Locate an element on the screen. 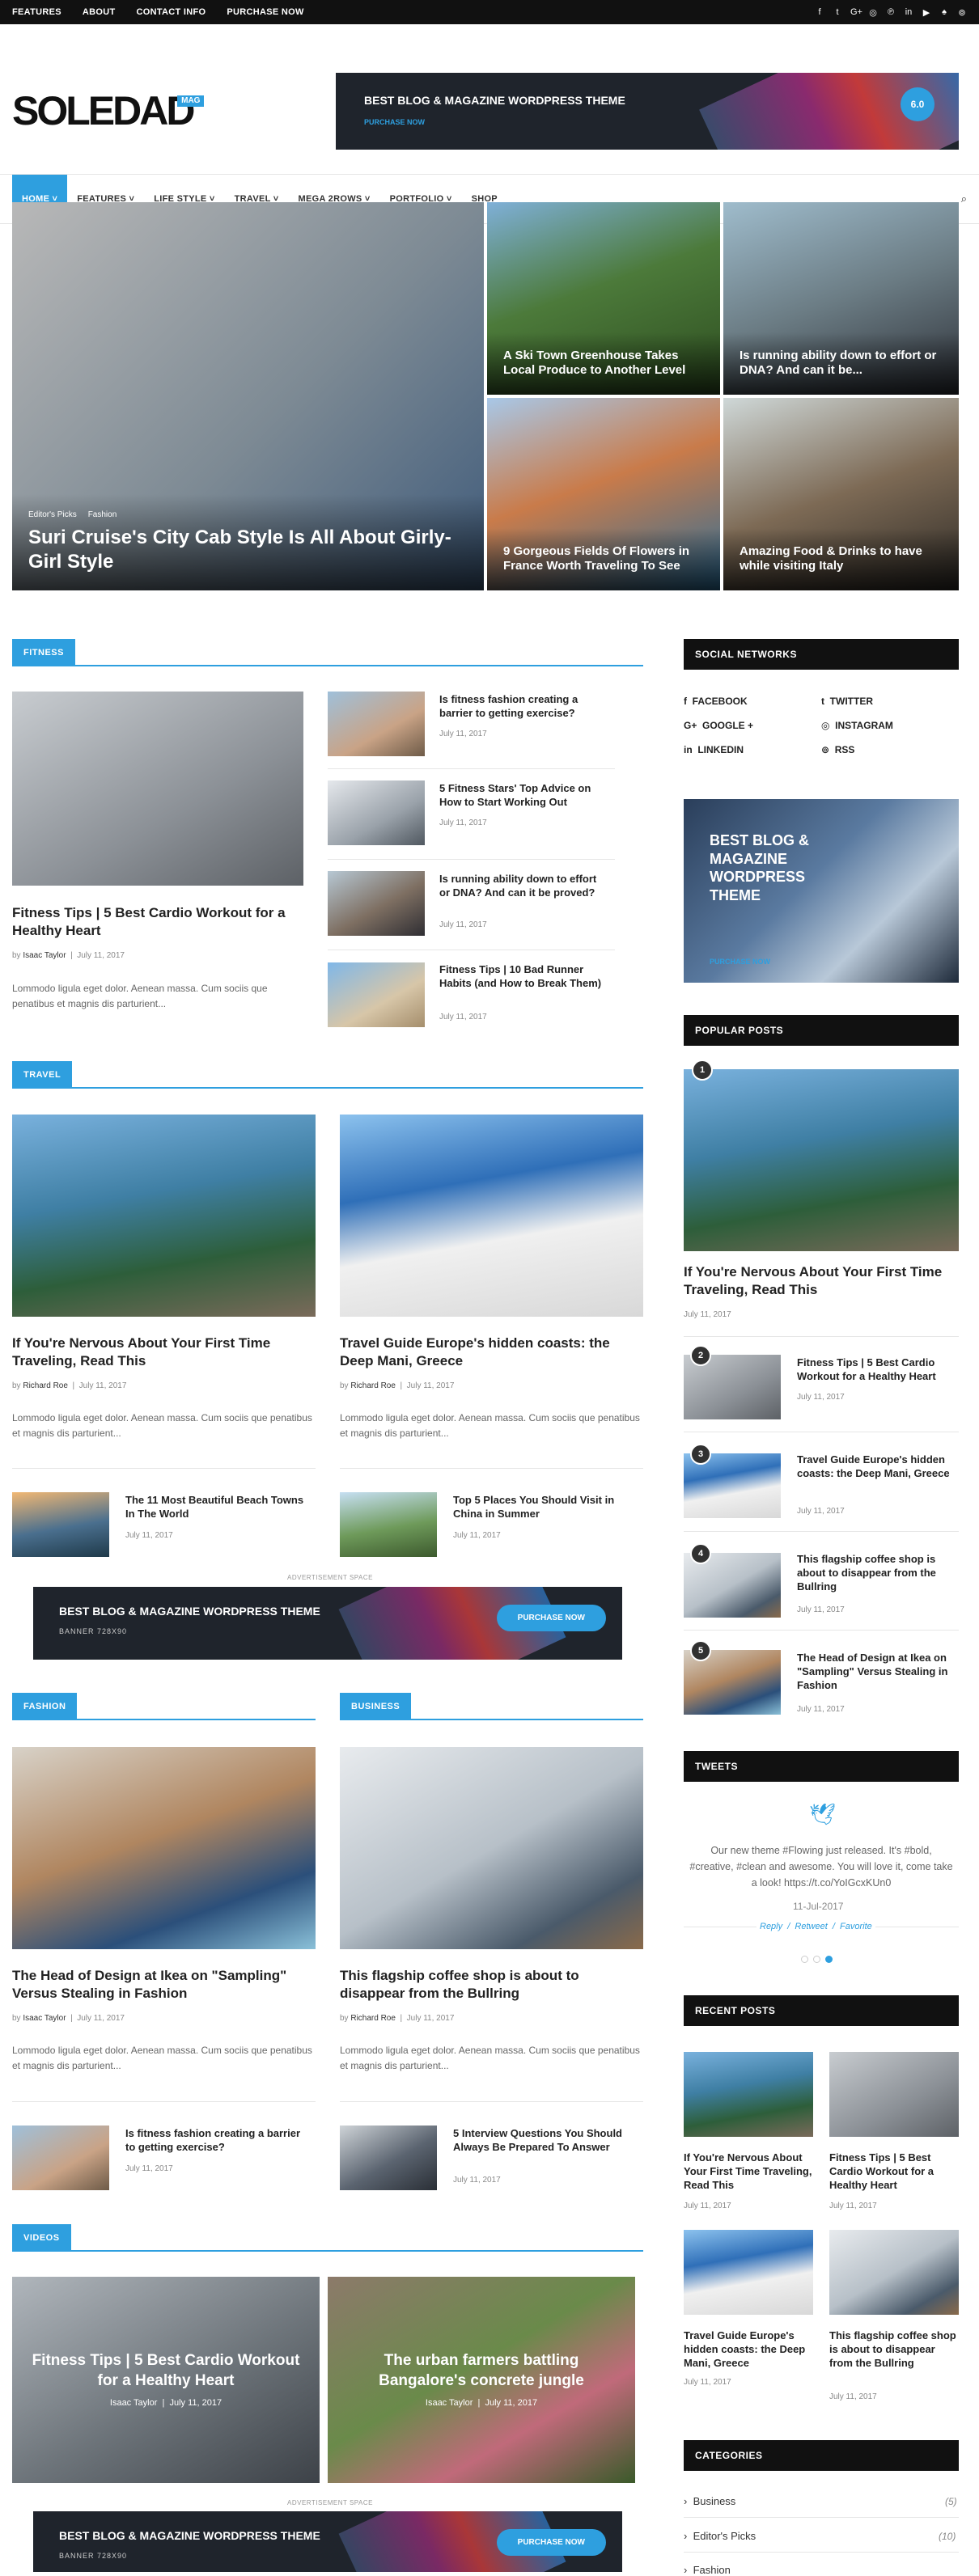 This screenshot has width=979, height=2576. google-plus-icon: G+ is located at coordinates (856, 12).